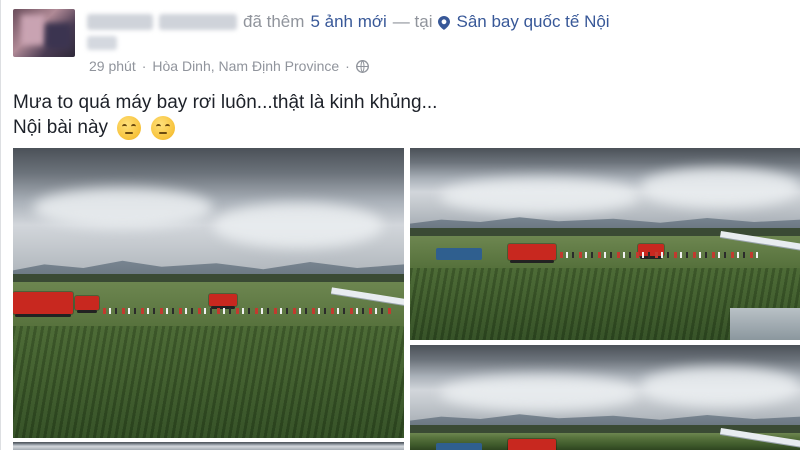  What do you see at coordinates (112, 66) in the screenshot?
I see `timestamp-link: 29 phút` at bounding box center [112, 66].